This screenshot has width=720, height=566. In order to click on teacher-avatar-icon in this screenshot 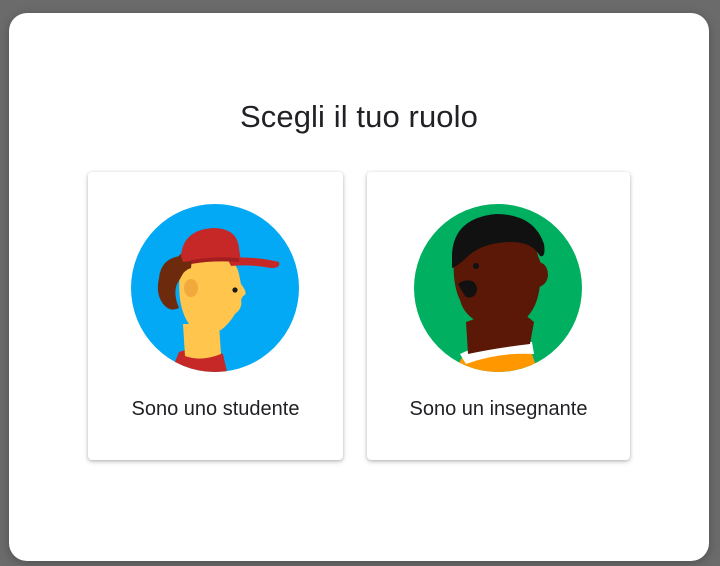, I will do `click(498, 288)`.